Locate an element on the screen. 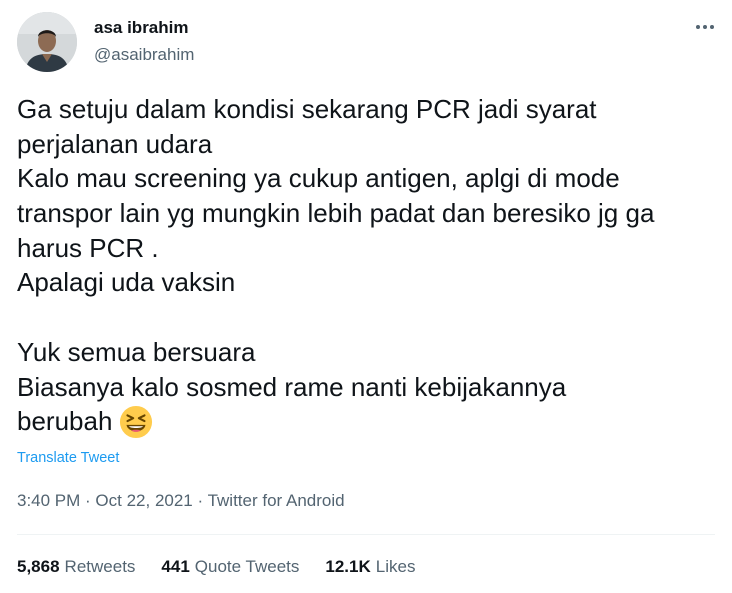 The height and width of the screenshot is (593, 732). divider is located at coordinates (366, 534).